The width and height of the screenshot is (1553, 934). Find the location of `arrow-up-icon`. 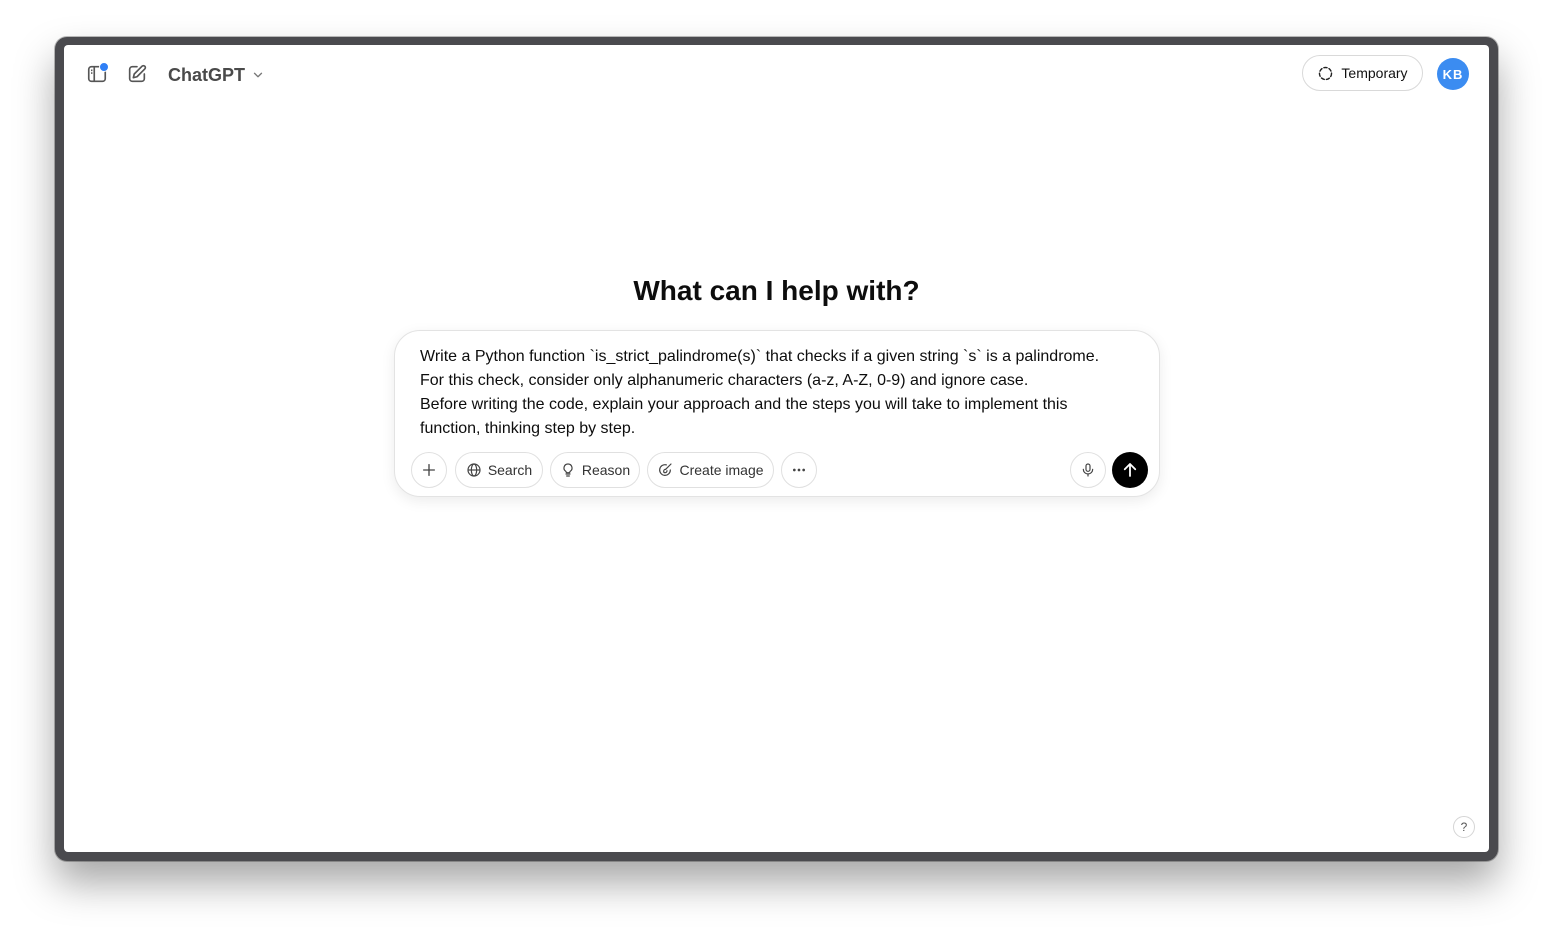

arrow-up-icon is located at coordinates (1130, 470).